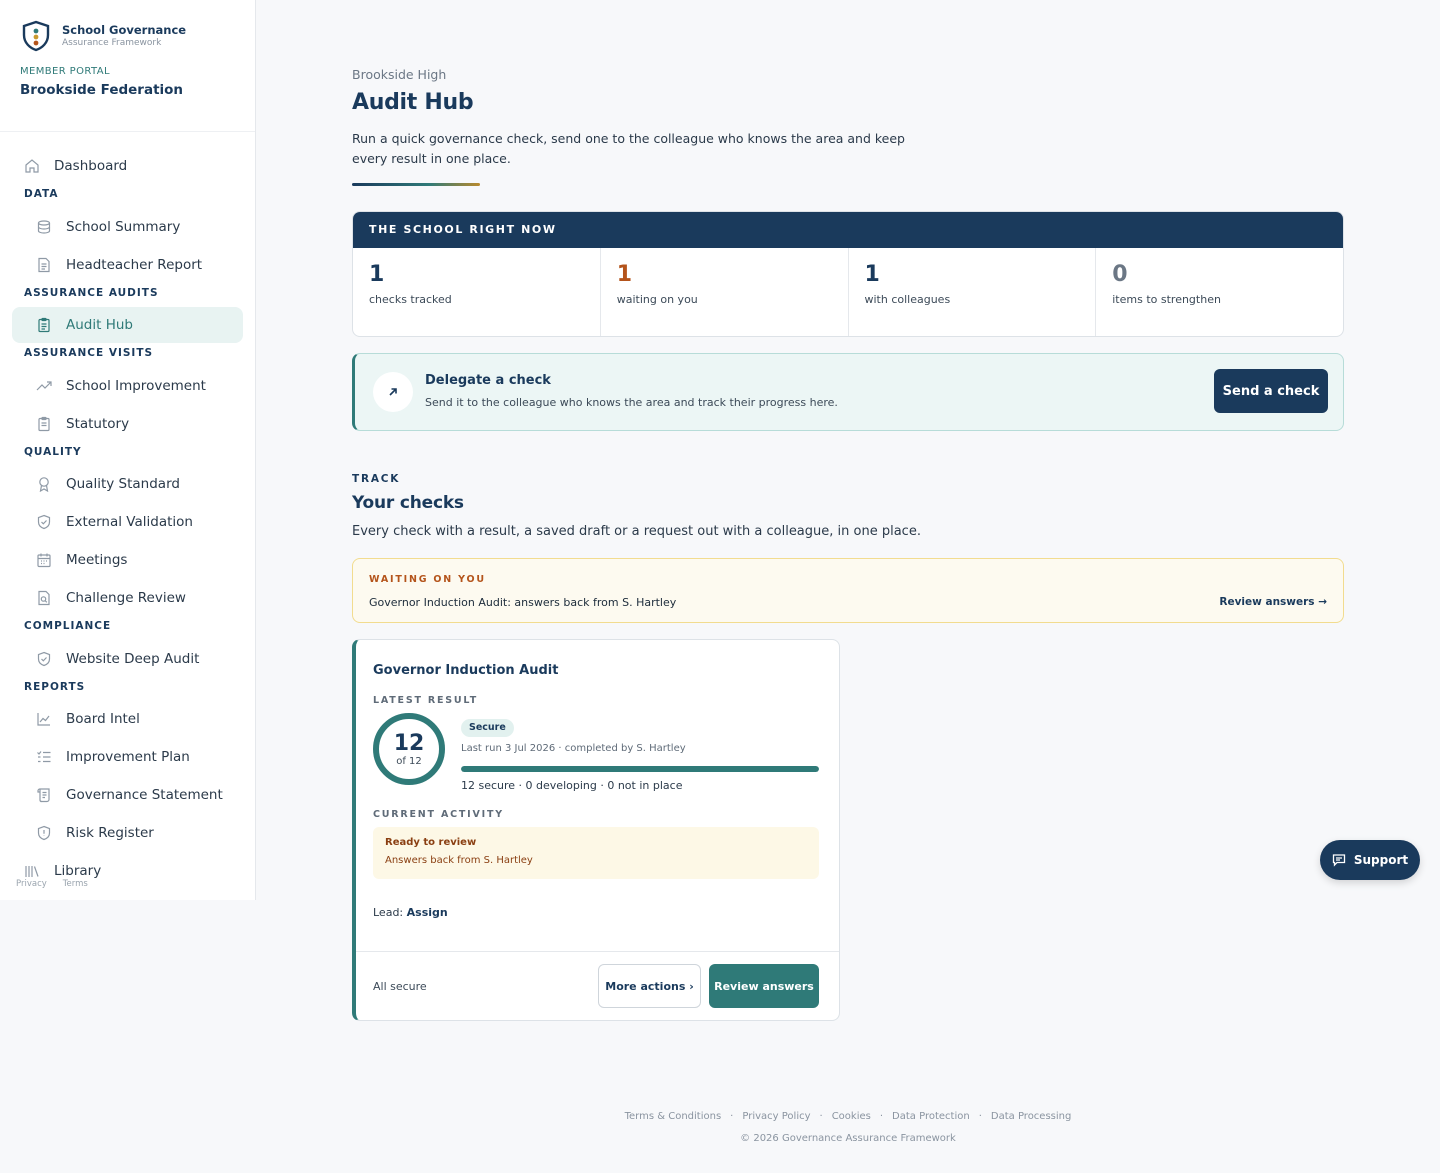 This screenshot has width=1440, height=1173. I want to click on stat-label: waiting on you, so click(657, 299).